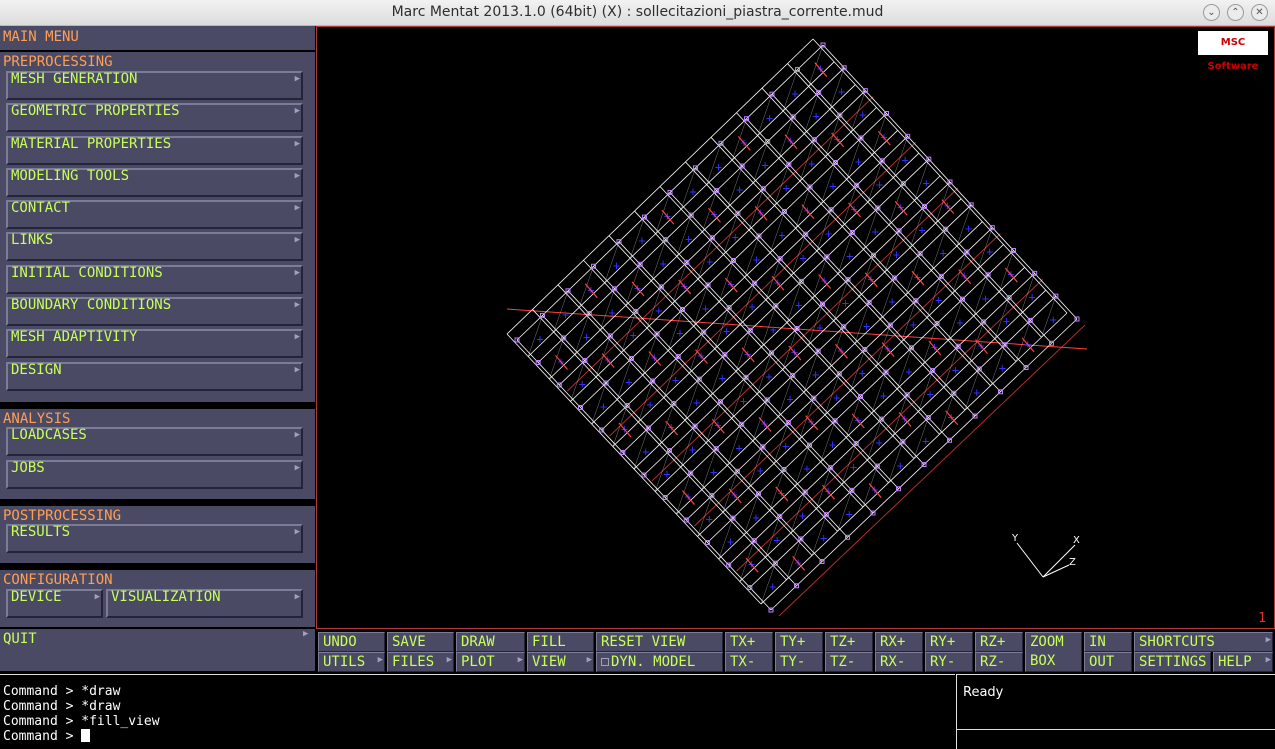 The height and width of the screenshot is (749, 1275). What do you see at coordinates (899, 642) in the screenshot?
I see `rx-plus-button: RX+` at bounding box center [899, 642].